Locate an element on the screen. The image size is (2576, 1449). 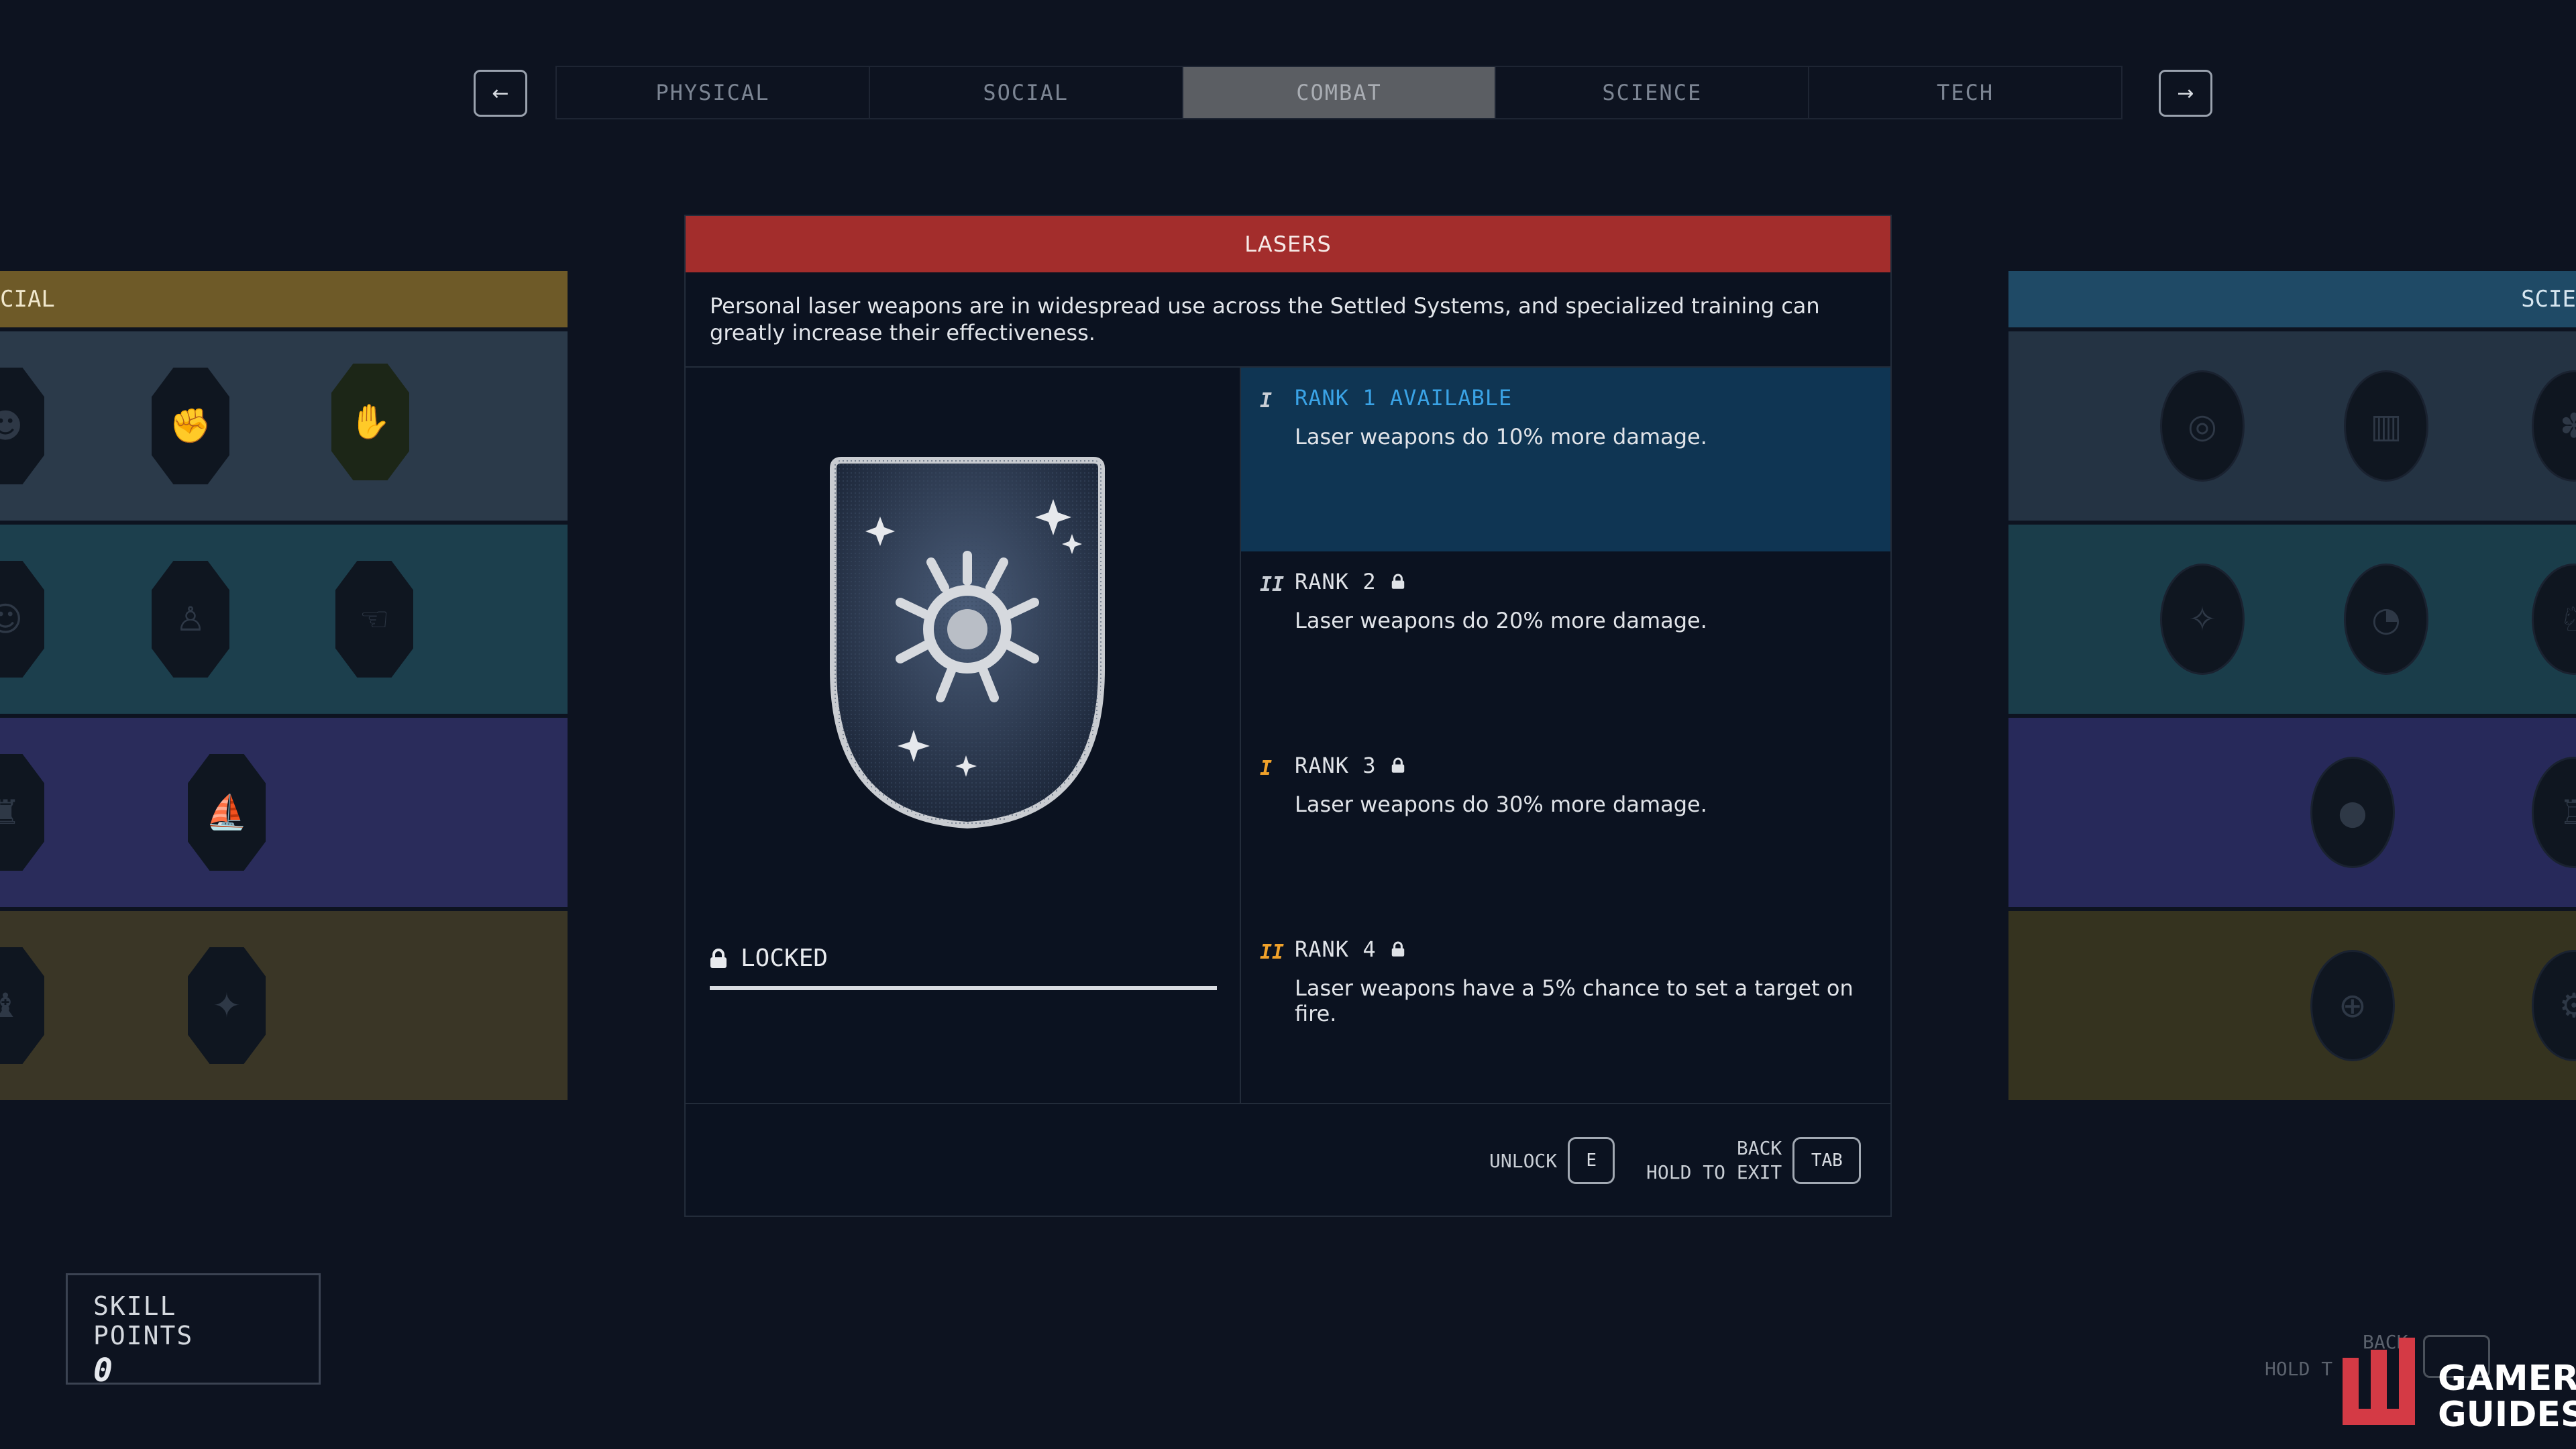
hand-gem-icon: ✋ is located at coordinates (370, 421).